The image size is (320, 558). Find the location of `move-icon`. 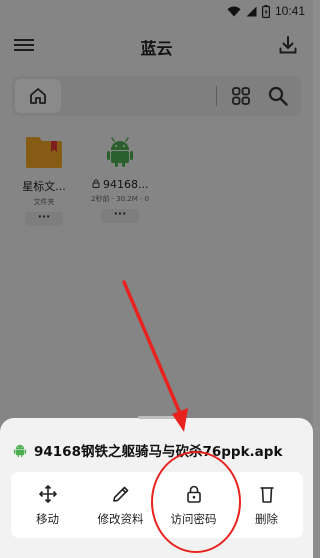

move-icon is located at coordinates (47, 493).